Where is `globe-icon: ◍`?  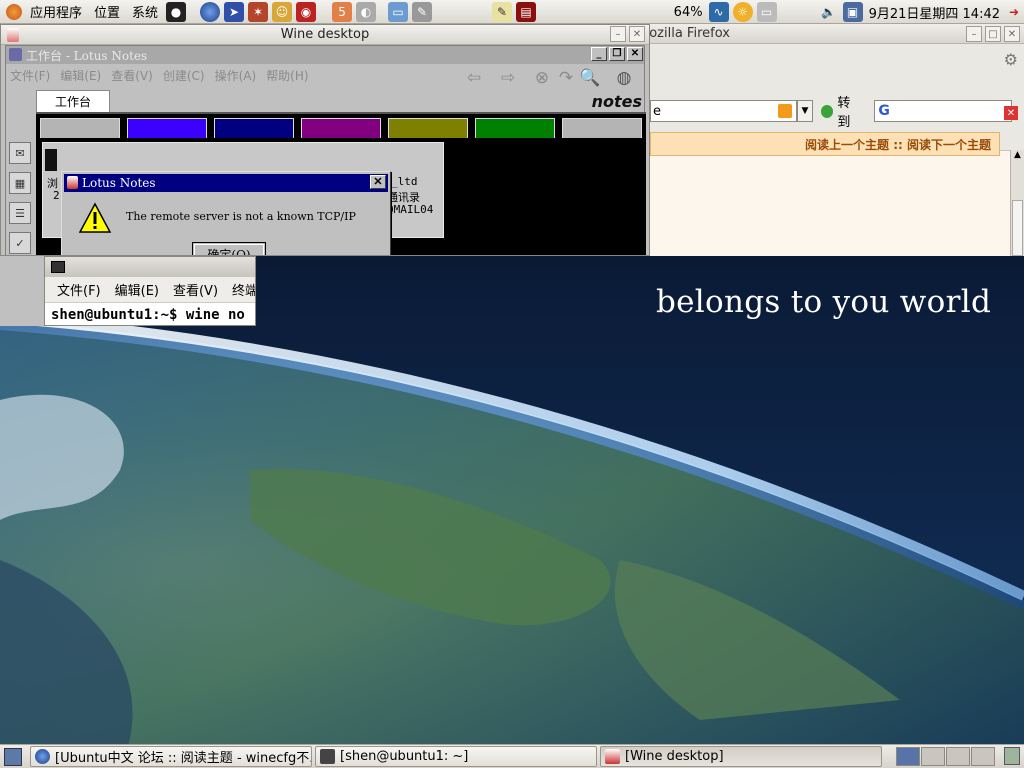
globe-icon: ◍ is located at coordinates (624, 78).